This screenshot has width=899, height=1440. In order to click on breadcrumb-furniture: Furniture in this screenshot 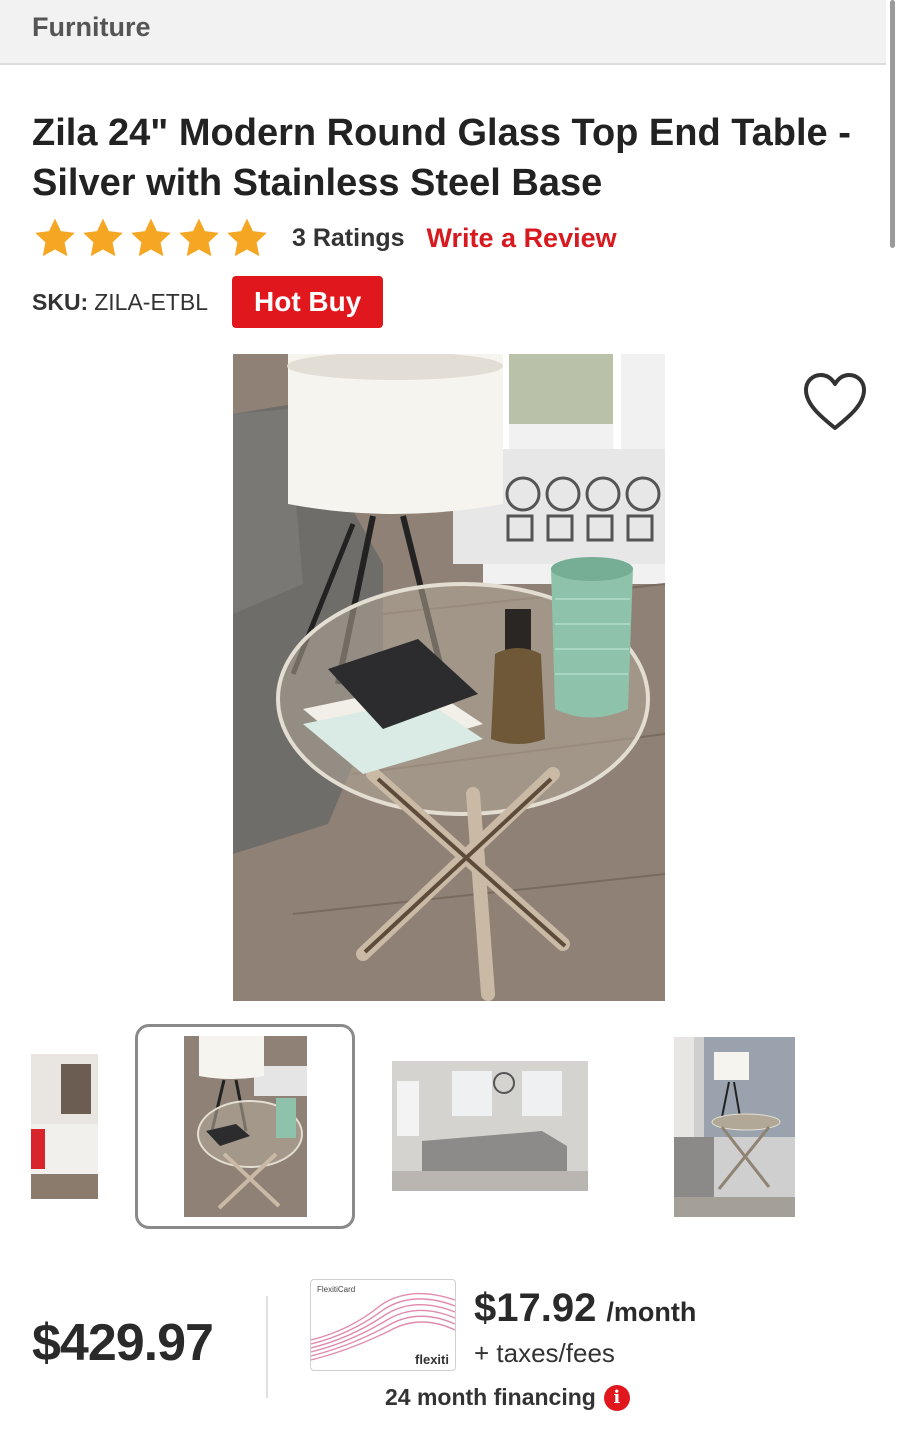, I will do `click(91, 27)`.